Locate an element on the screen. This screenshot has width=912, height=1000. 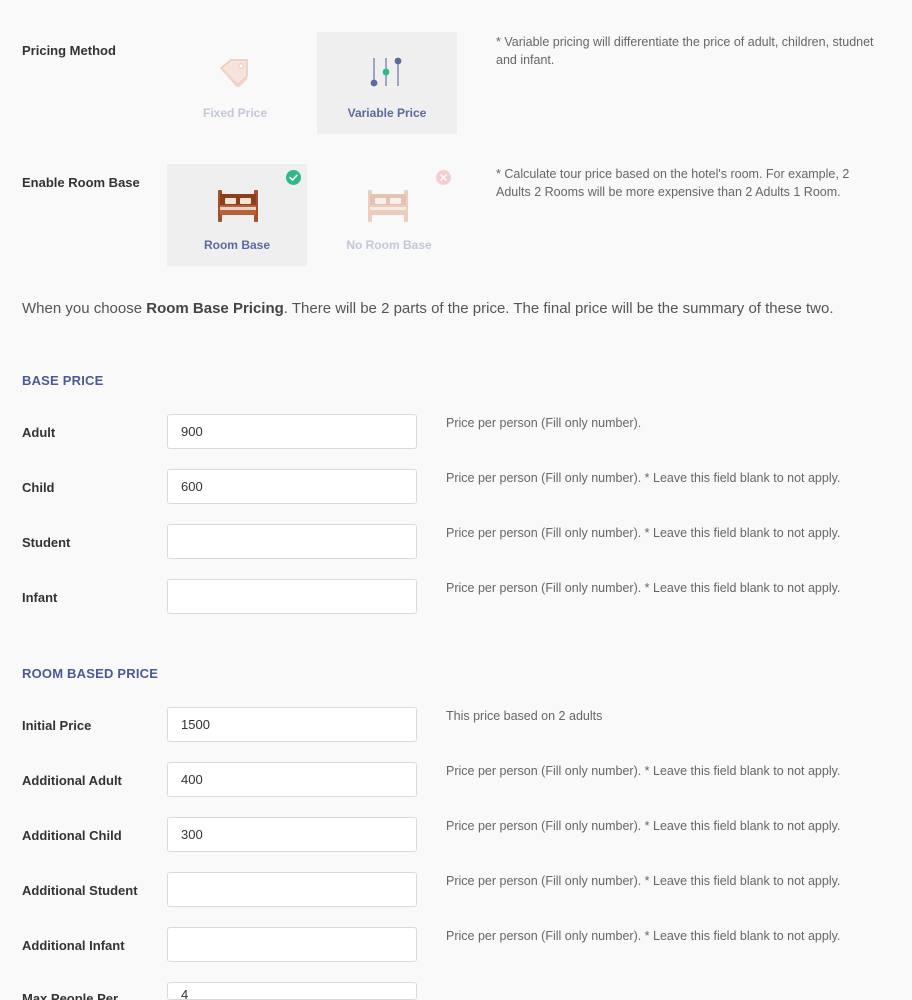
child-label: Child is located at coordinates (38, 487).